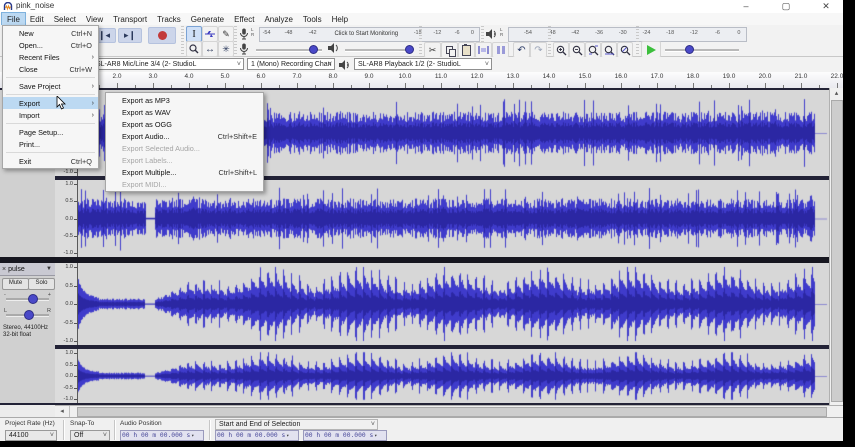  What do you see at coordinates (453, 376) in the screenshot?
I see `track2-channel2-waveform-area` at bounding box center [453, 376].